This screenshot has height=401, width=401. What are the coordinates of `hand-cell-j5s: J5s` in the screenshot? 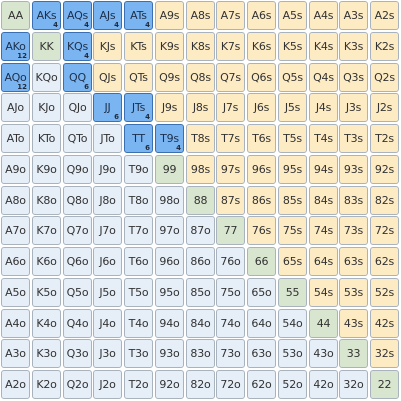 It's located at (292, 107).